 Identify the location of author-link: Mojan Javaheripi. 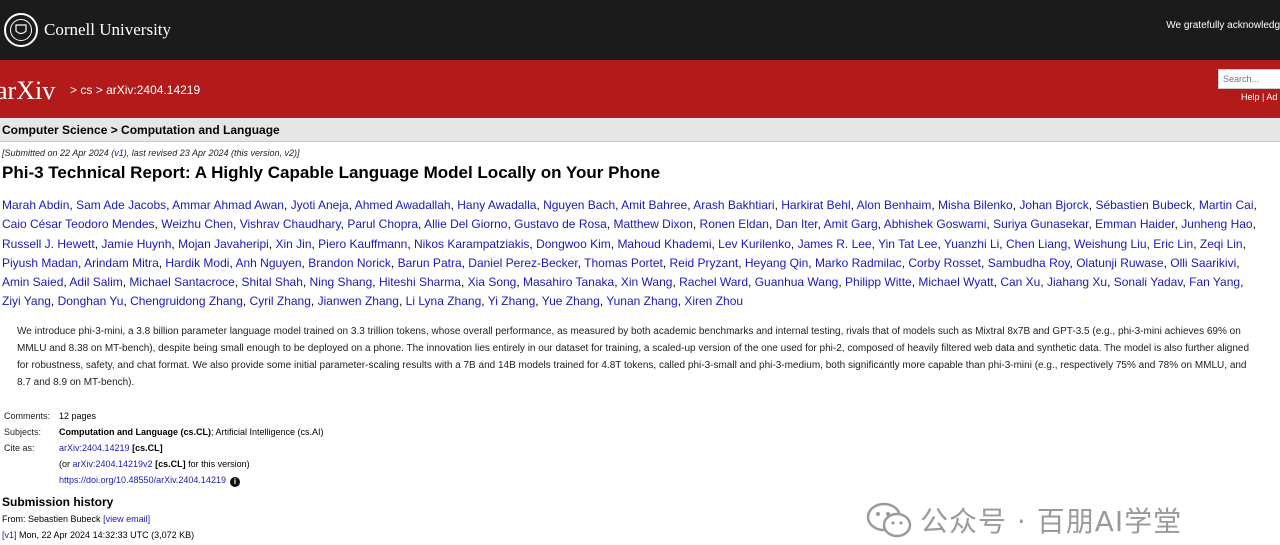
(223, 244).